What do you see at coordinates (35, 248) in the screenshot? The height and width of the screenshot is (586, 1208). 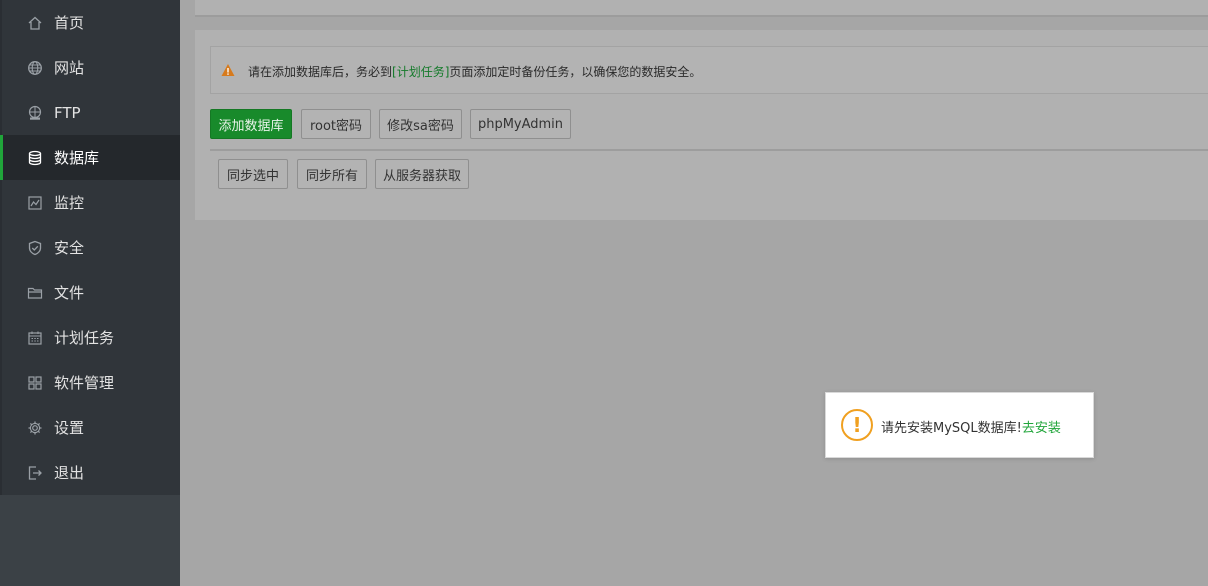 I see `shield-icon` at bounding box center [35, 248].